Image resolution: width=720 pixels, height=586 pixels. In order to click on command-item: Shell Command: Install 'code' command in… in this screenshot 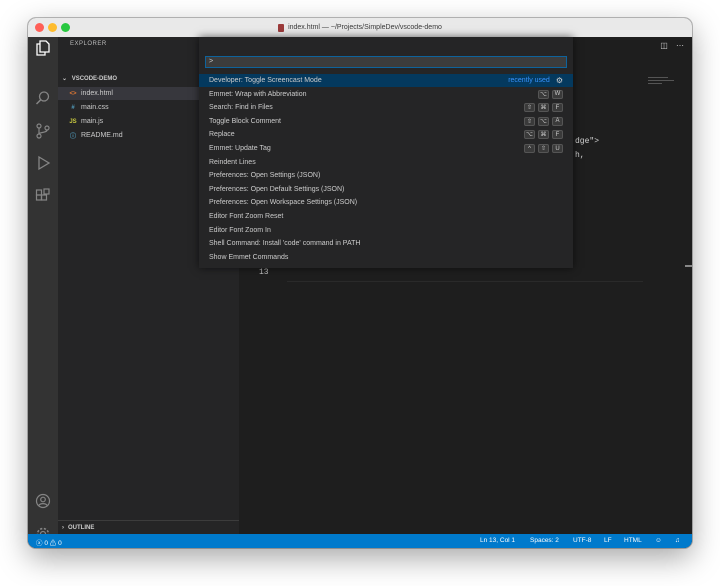, I will do `click(386, 243)`.